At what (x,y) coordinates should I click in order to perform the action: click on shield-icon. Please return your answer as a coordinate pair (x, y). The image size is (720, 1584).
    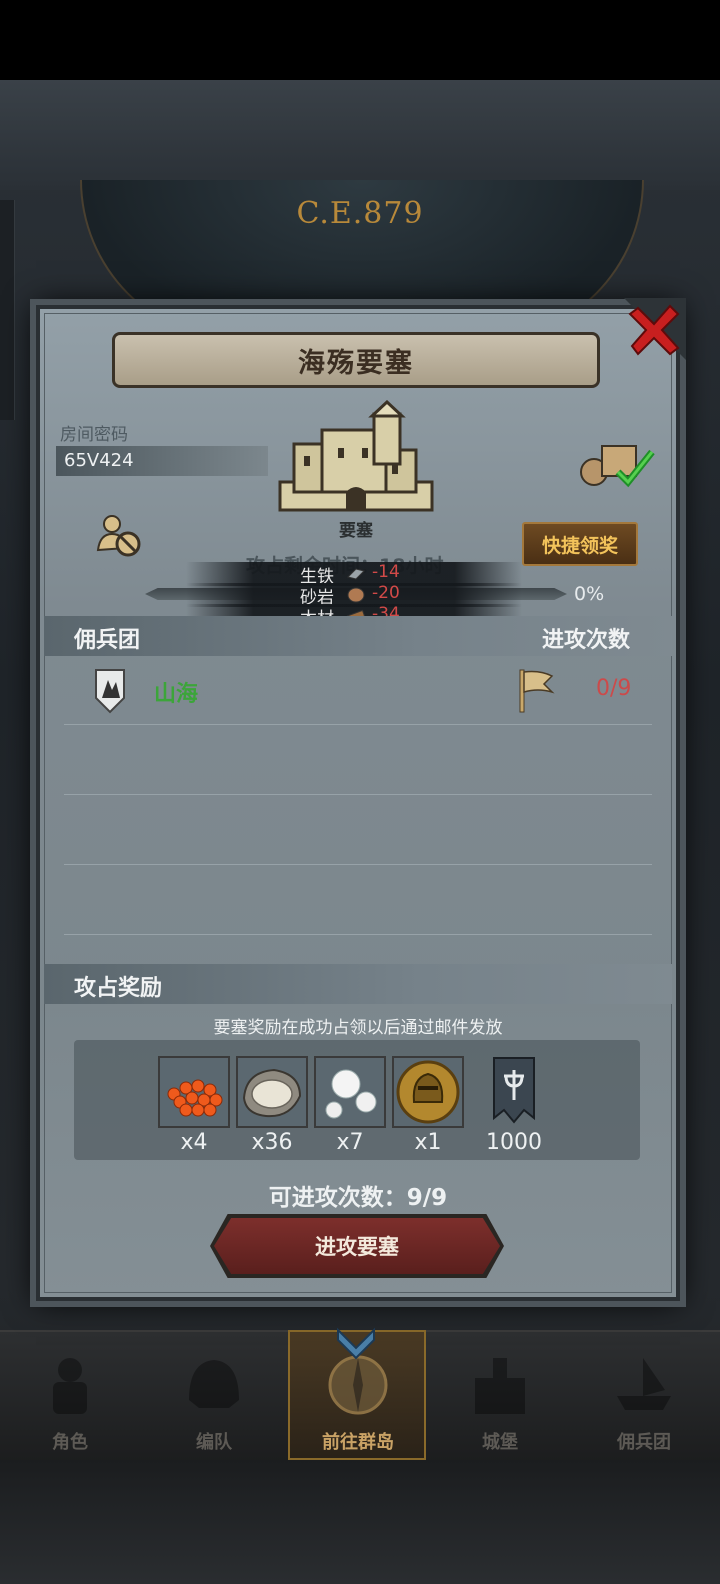
    Looking at the image, I should click on (110, 691).